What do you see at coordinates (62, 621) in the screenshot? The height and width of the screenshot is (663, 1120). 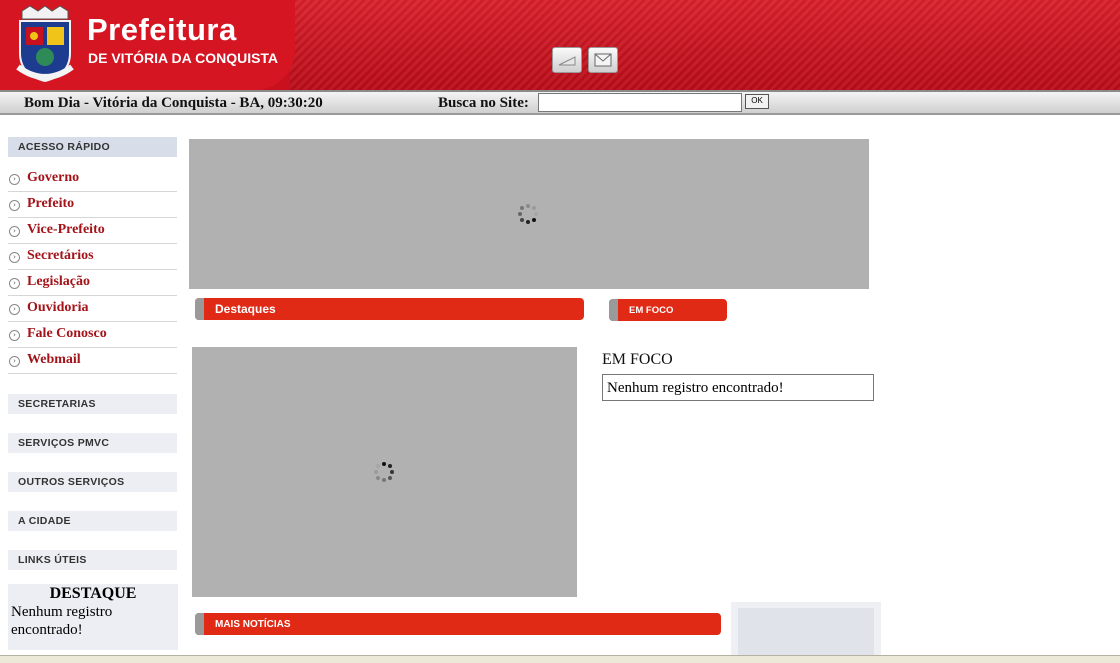 I see `destaque-message: Nenhum registro encontrado!` at bounding box center [62, 621].